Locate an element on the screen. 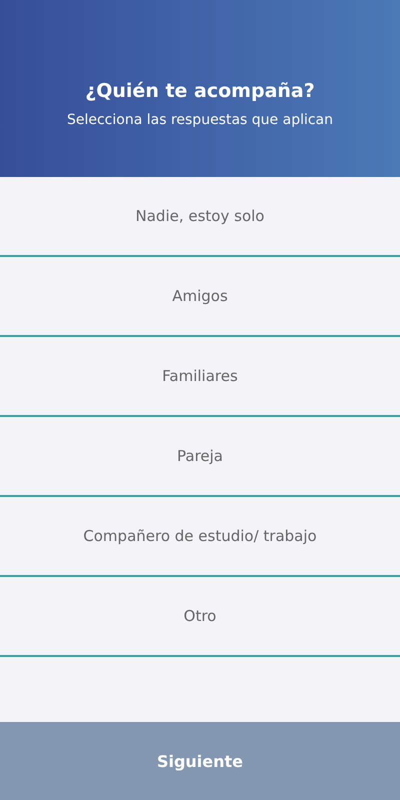 The height and width of the screenshot is (800, 400). next-button: Siguiente is located at coordinates (200, 761).